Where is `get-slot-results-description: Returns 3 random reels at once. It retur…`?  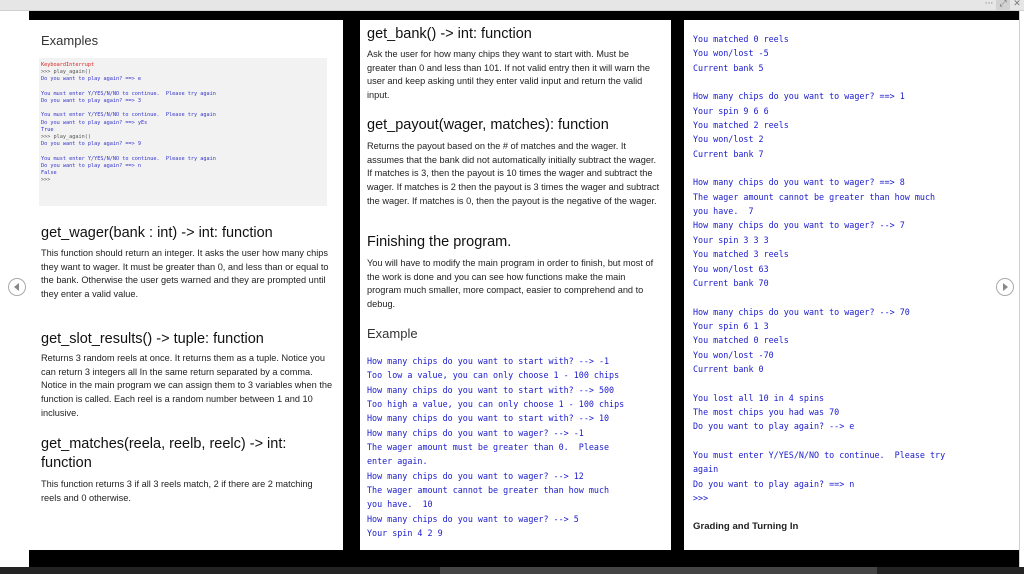
get-slot-results-description: Returns 3 random reels at once. It retur… is located at coordinates (187, 385).